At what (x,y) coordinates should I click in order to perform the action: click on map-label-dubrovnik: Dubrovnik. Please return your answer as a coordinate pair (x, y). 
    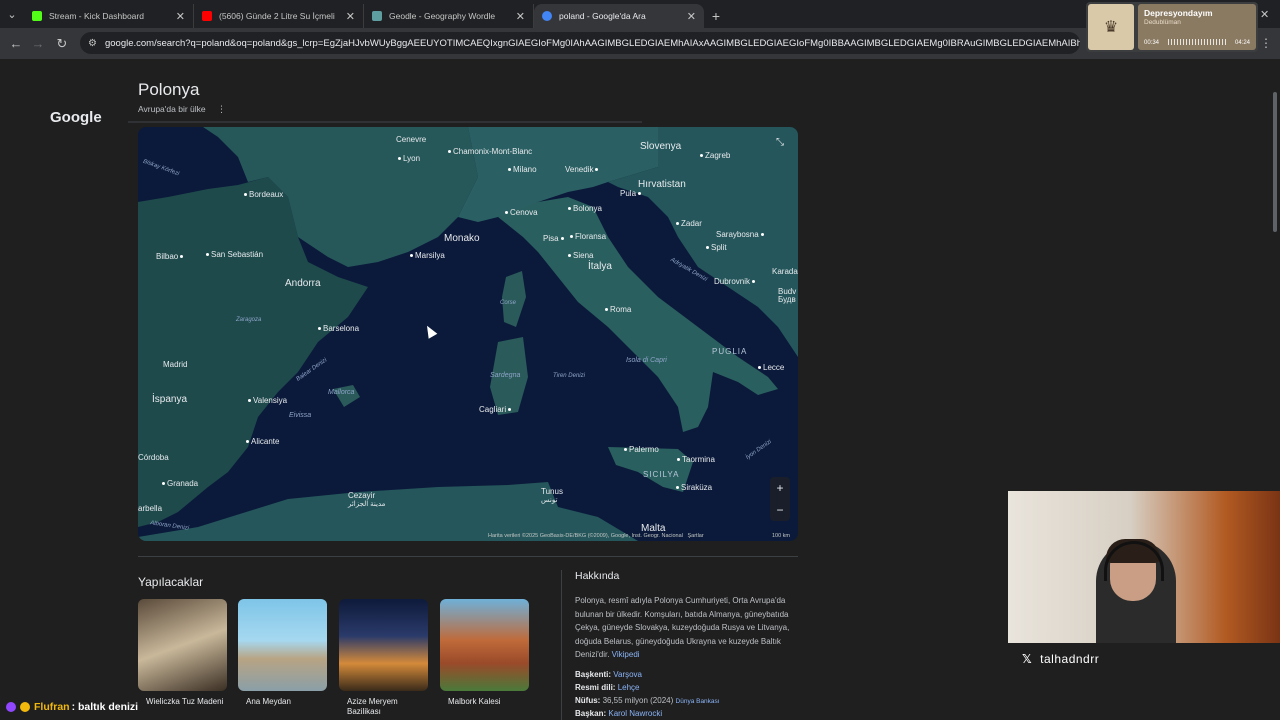
    Looking at the image, I should click on (735, 281).